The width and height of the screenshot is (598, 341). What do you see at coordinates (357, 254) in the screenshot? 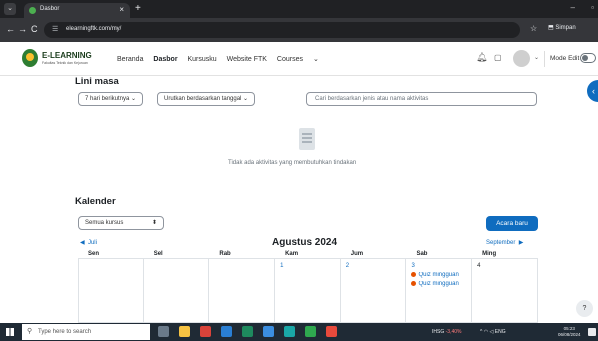
I see `weekday-fri: Jum` at bounding box center [357, 254].